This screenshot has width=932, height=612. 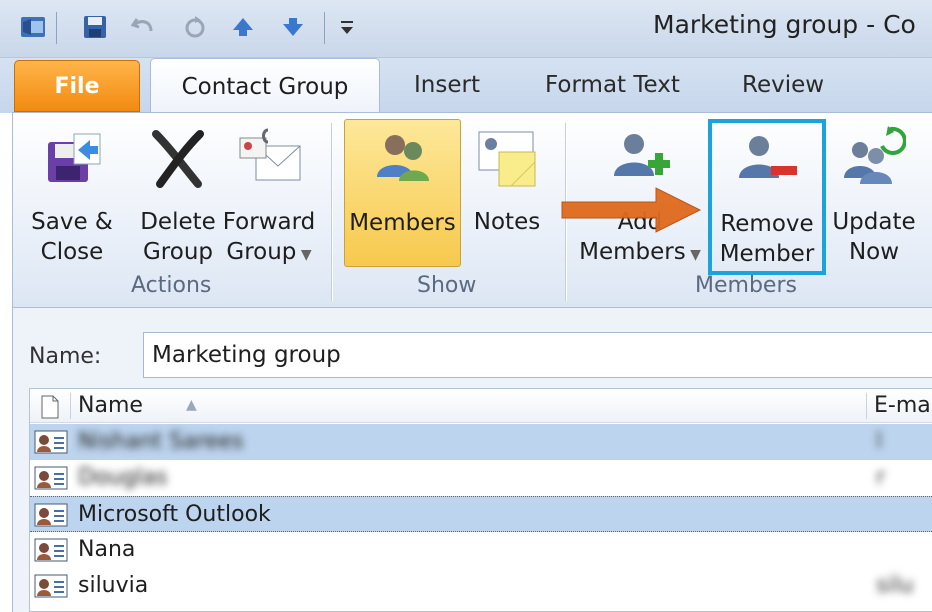 What do you see at coordinates (507, 158) in the screenshot?
I see `notes-icon` at bounding box center [507, 158].